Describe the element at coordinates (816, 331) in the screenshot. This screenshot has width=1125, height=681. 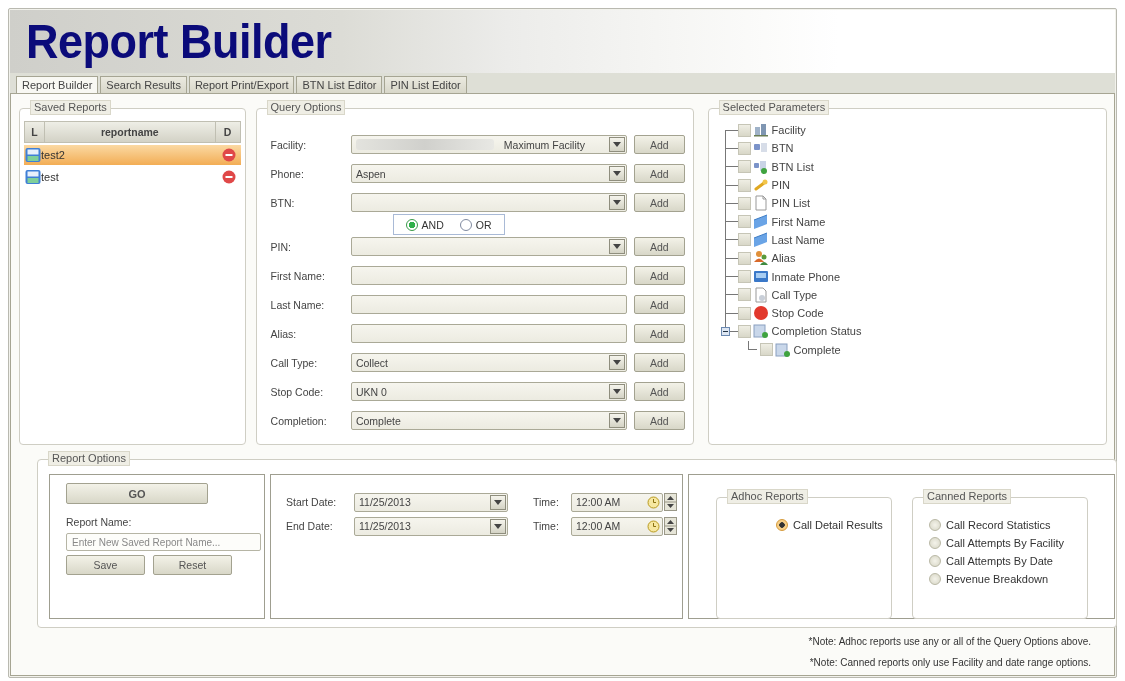
I see `tree-item: Completion Status` at that location.